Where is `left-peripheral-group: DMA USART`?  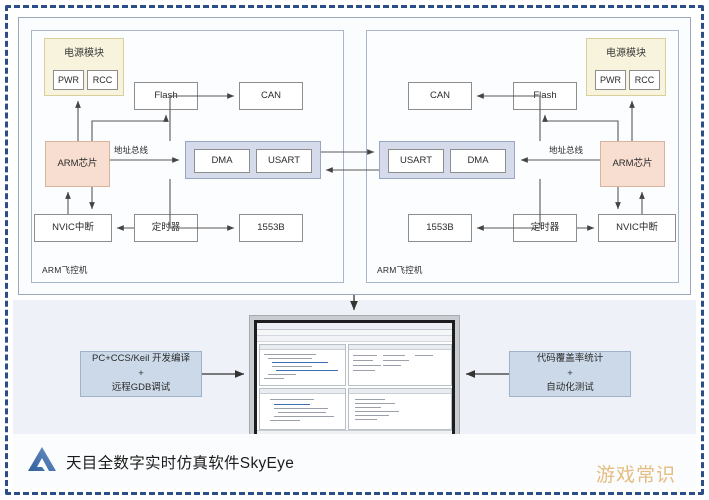 left-peripheral-group: DMA USART is located at coordinates (253, 160).